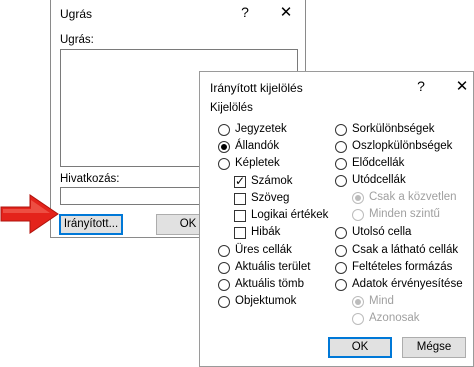 This screenshot has width=474, height=367. Describe the element at coordinates (77, 40) in the screenshot. I see `goto-label: Ugrás:` at that location.